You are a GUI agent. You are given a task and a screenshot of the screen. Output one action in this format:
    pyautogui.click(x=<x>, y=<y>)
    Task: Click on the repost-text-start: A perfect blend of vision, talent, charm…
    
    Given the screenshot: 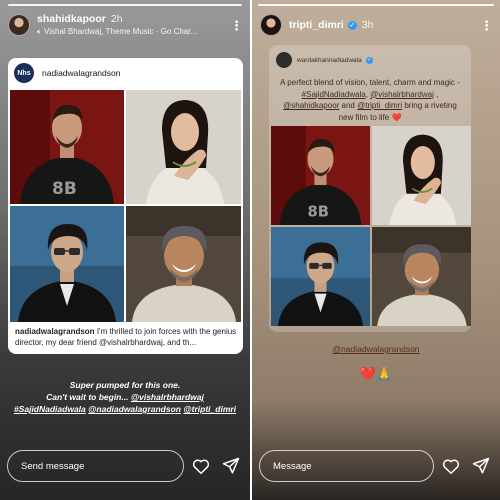 What is the action you would take?
    pyautogui.click(x=370, y=82)
    